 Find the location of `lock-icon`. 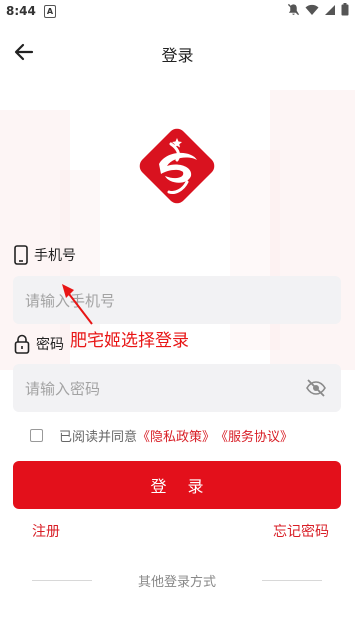

lock-icon is located at coordinates (22, 344).